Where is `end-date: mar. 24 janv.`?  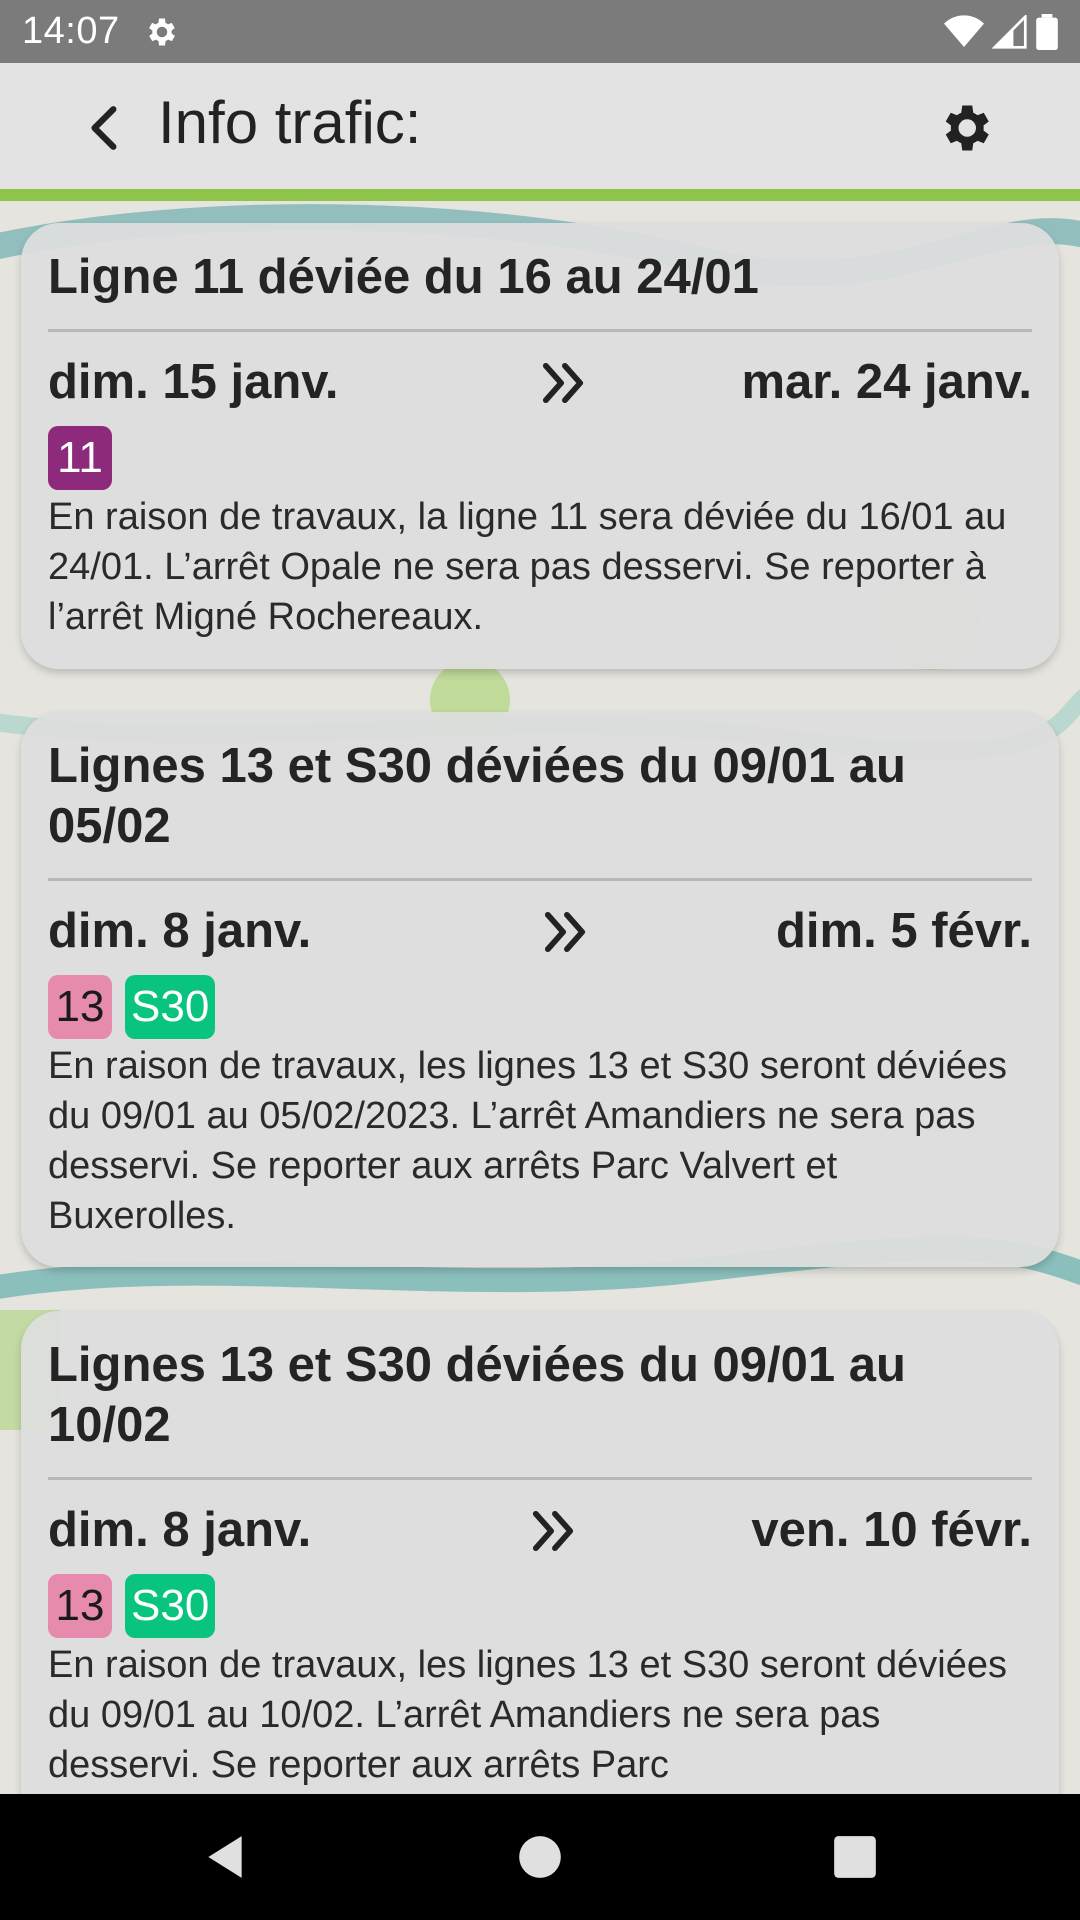
end-date: mar. 24 janv. is located at coordinates (886, 382).